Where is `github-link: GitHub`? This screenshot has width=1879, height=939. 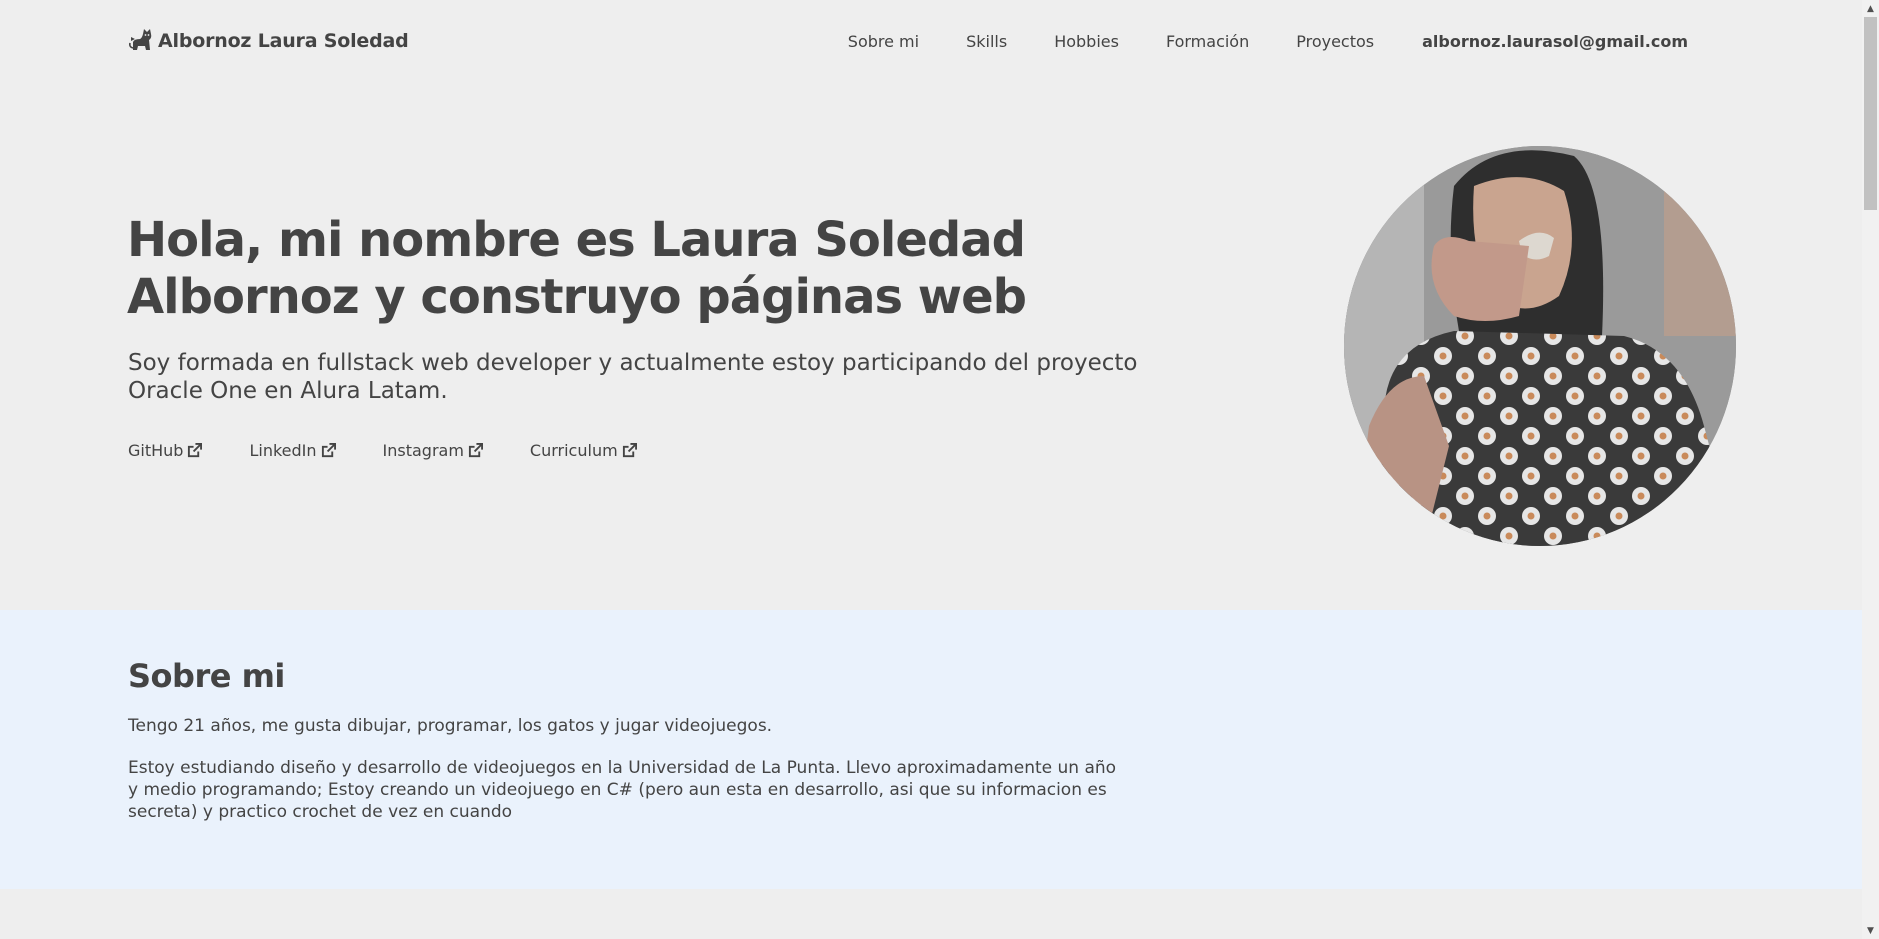
github-link: GitHub is located at coordinates (165, 450).